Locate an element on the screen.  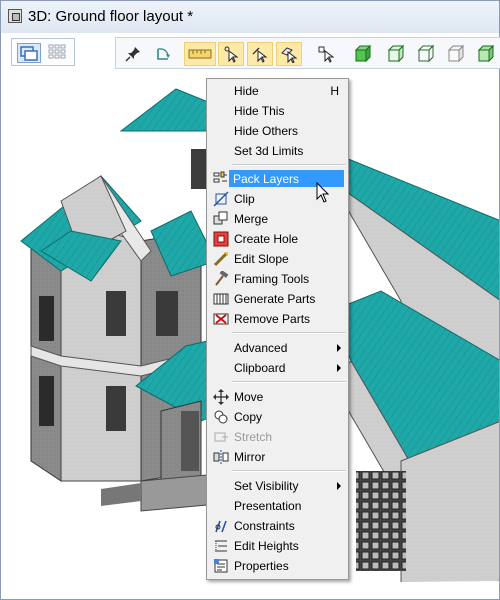
menu-item-constraints-label: Constraints is located at coordinates (264, 526).